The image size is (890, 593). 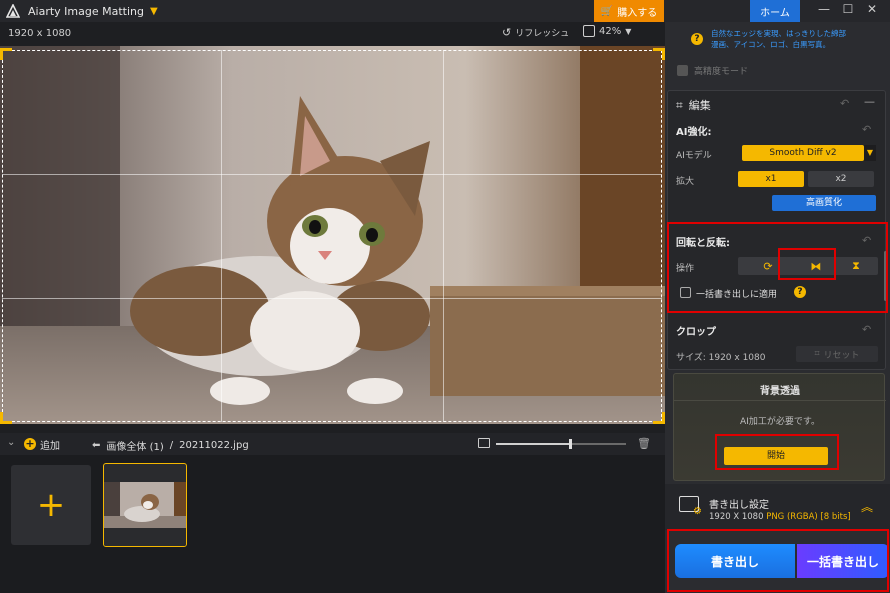 What do you see at coordinates (589, 31) in the screenshot?
I see `zoom-fit-icon` at bounding box center [589, 31].